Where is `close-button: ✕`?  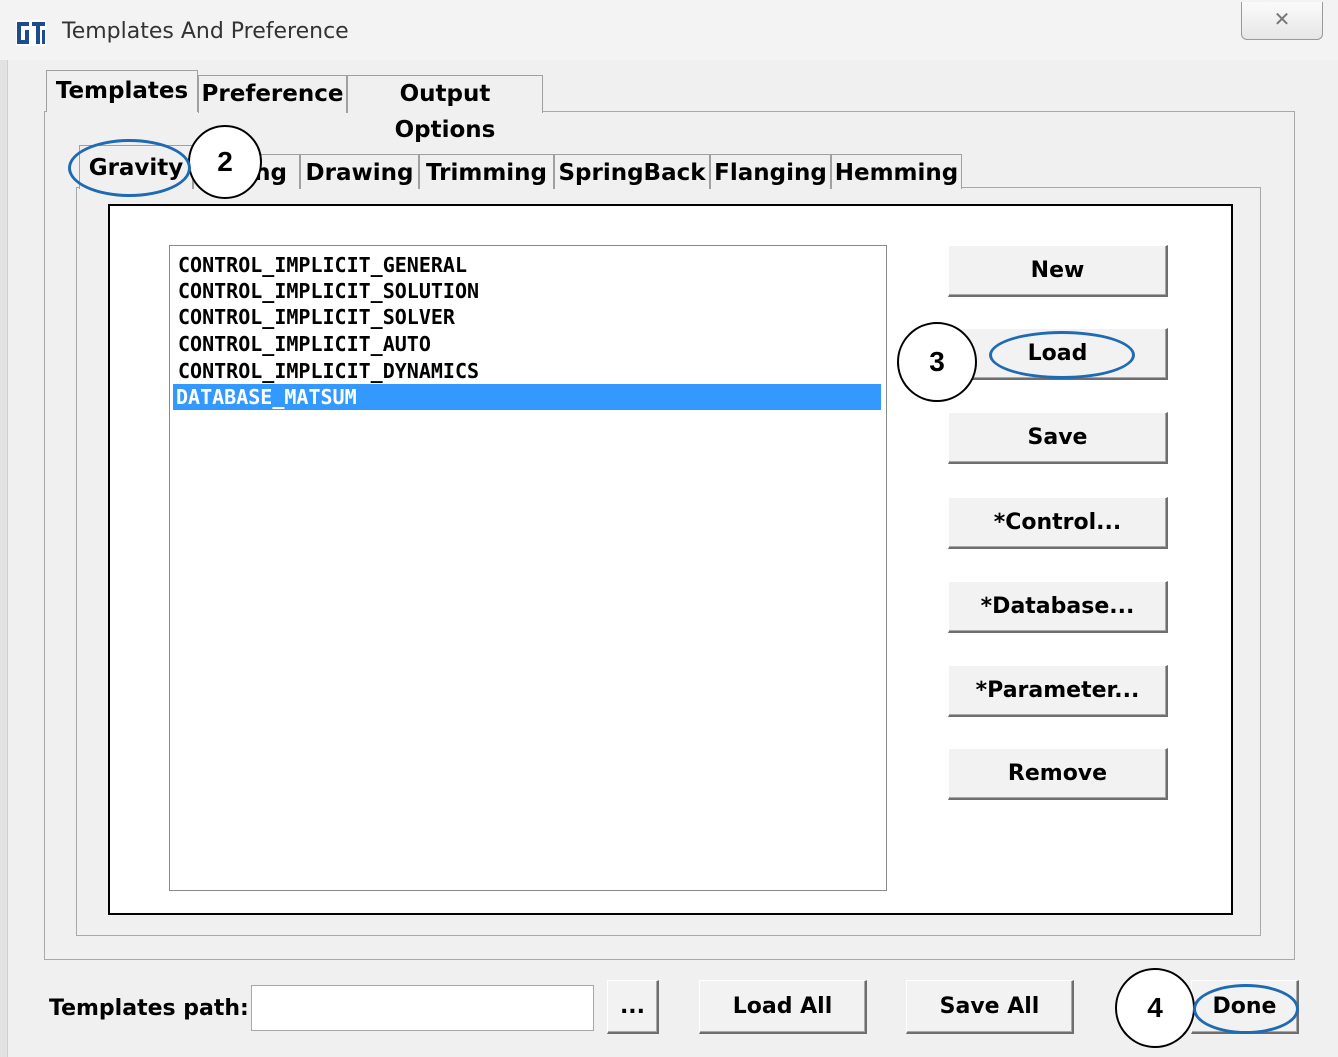 close-button: ✕ is located at coordinates (1282, 21).